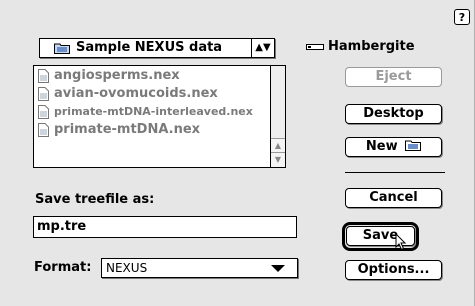 This screenshot has width=475, height=306. Describe the element at coordinates (381, 146) in the screenshot. I see `new-folder-label: New` at that location.